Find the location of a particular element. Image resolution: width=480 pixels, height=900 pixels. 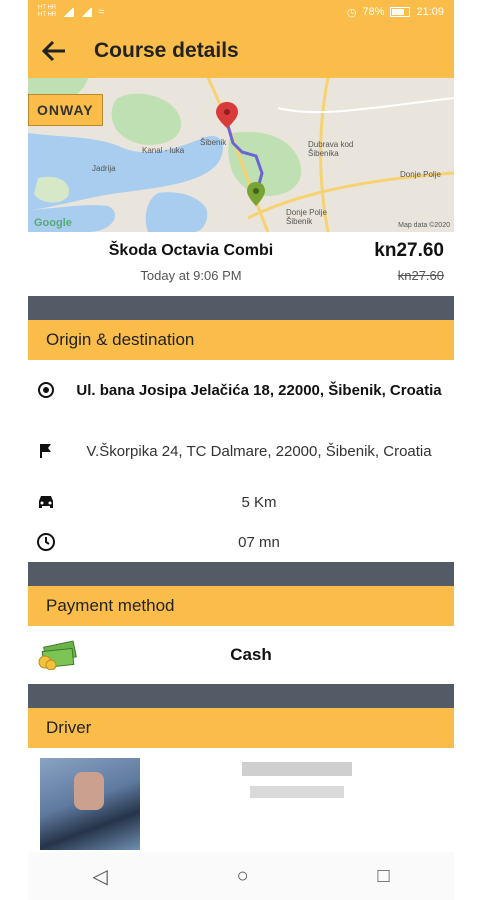

distance-row: 5 Km is located at coordinates (241, 502).